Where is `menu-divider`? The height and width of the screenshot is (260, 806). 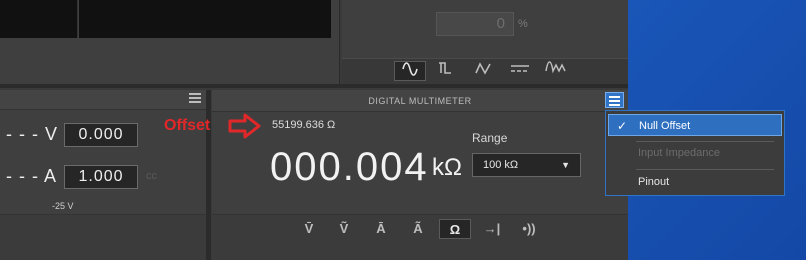
menu-divider is located at coordinates (705, 169).